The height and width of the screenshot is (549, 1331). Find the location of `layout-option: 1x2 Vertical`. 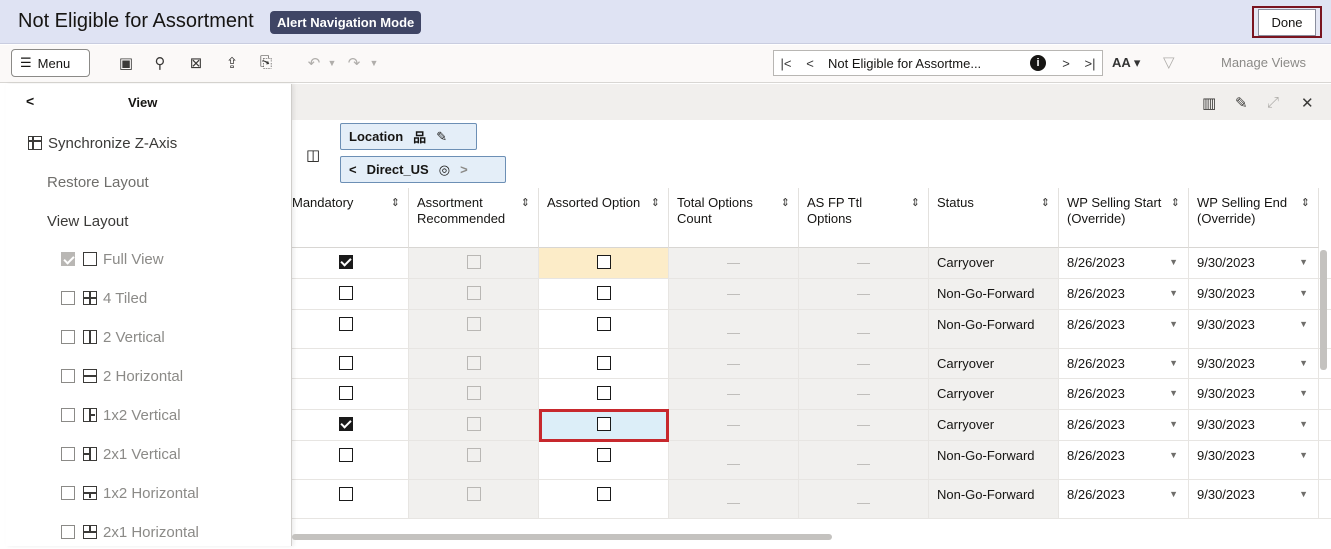

layout-option: 1x2 Vertical is located at coordinates (121, 415).